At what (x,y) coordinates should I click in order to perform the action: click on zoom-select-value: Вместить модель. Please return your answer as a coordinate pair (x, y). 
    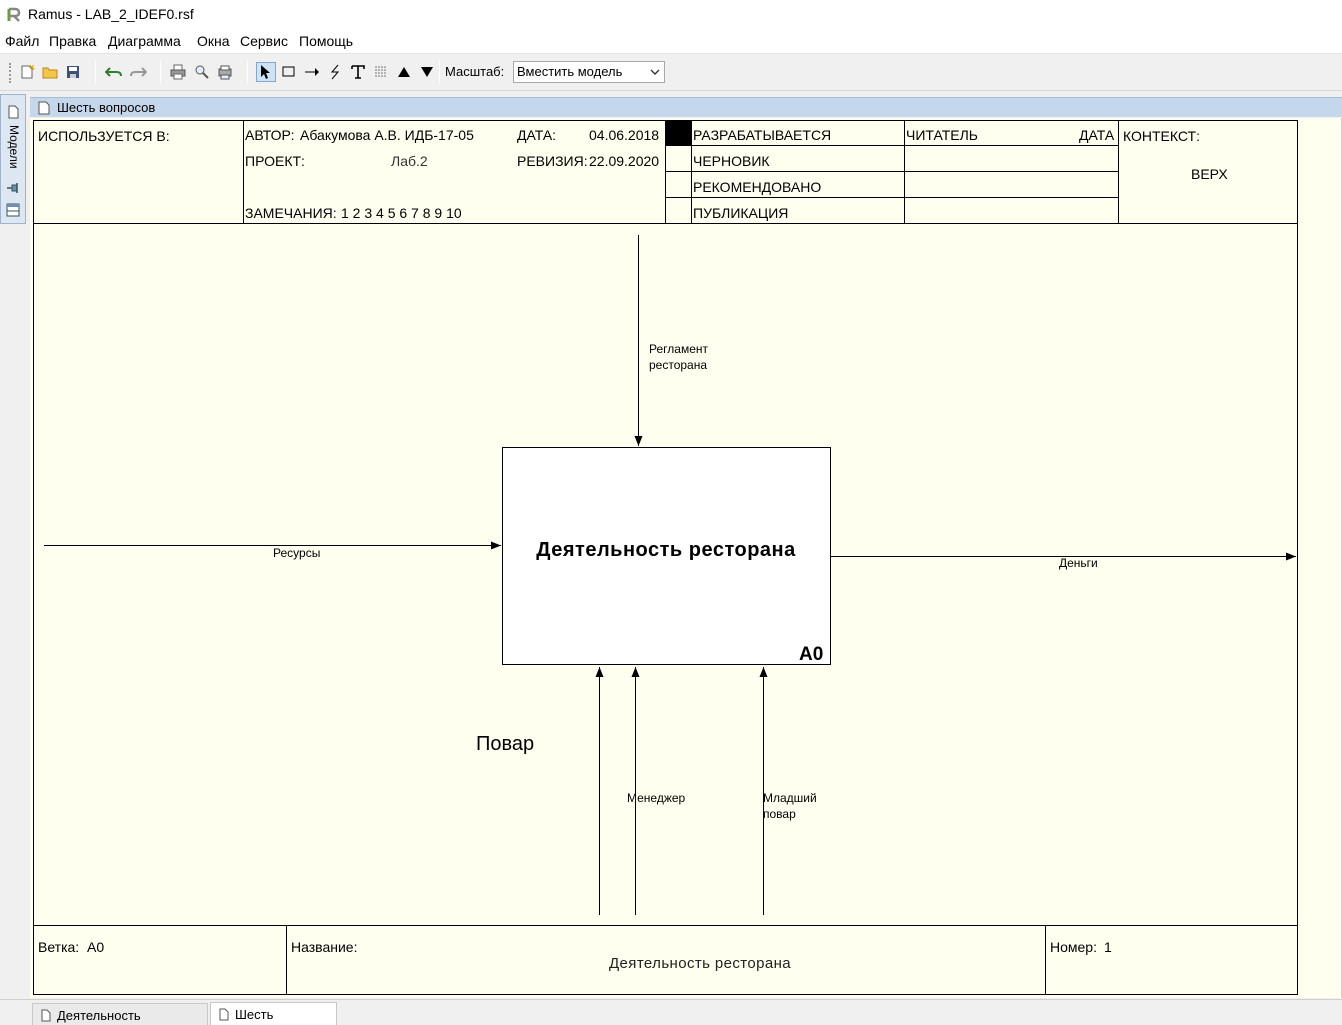
    Looking at the image, I should click on (570, 71).